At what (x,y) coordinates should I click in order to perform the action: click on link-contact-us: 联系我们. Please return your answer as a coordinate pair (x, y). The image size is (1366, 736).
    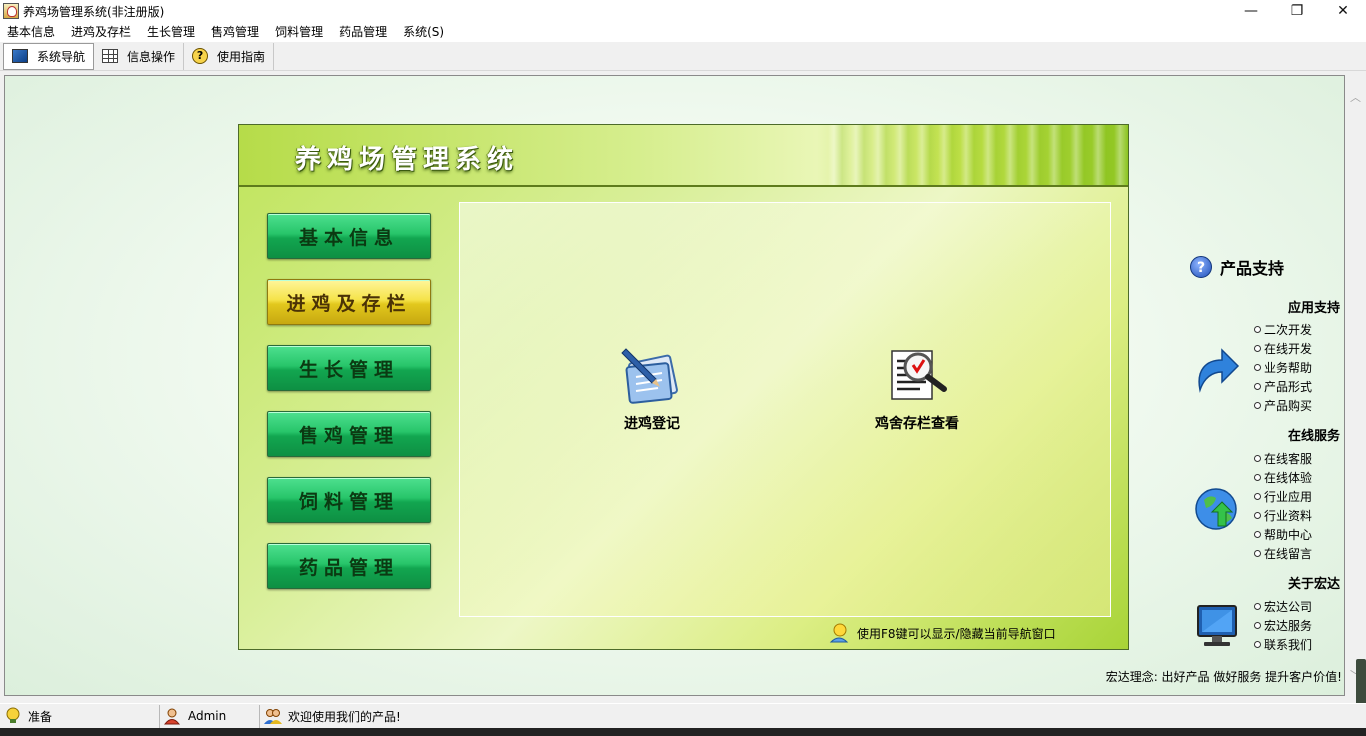
    Looking at the image, I should click on (1283, 644).